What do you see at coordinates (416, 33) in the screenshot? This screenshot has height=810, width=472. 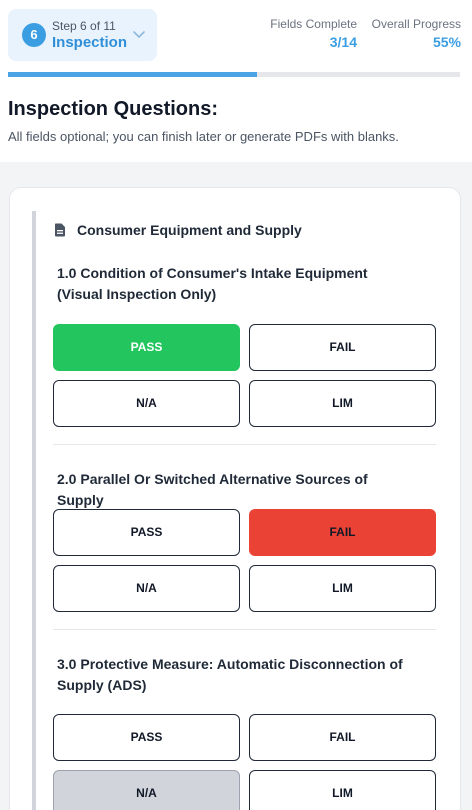 I see `overall-progress-stat: Overall Progress 55%` at bounding box center [416, 33].